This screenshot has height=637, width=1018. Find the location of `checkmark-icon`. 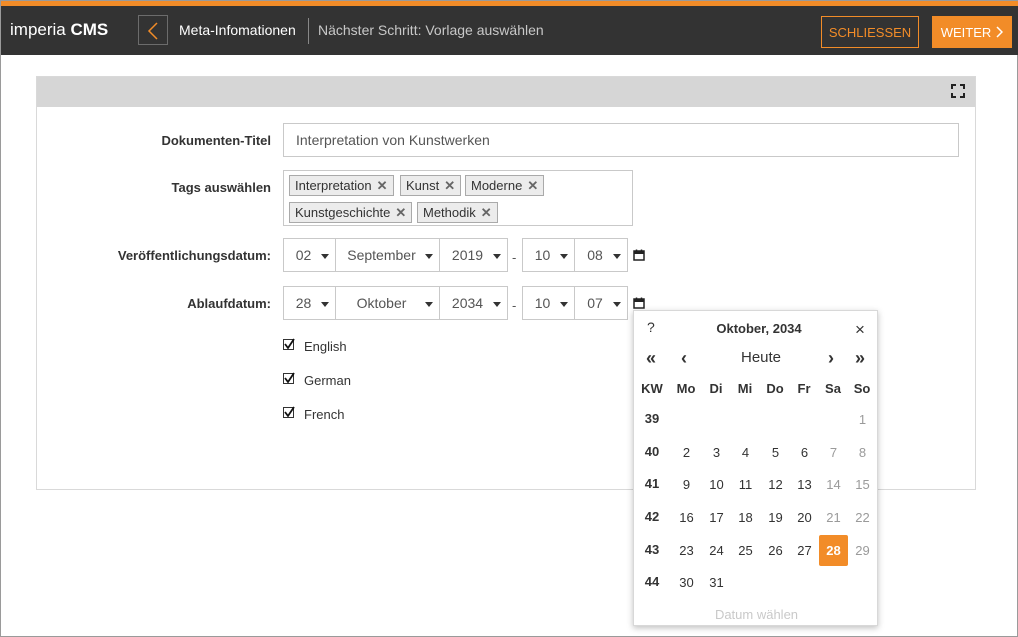

checkmark-icon is located at coordinates (289, 378).